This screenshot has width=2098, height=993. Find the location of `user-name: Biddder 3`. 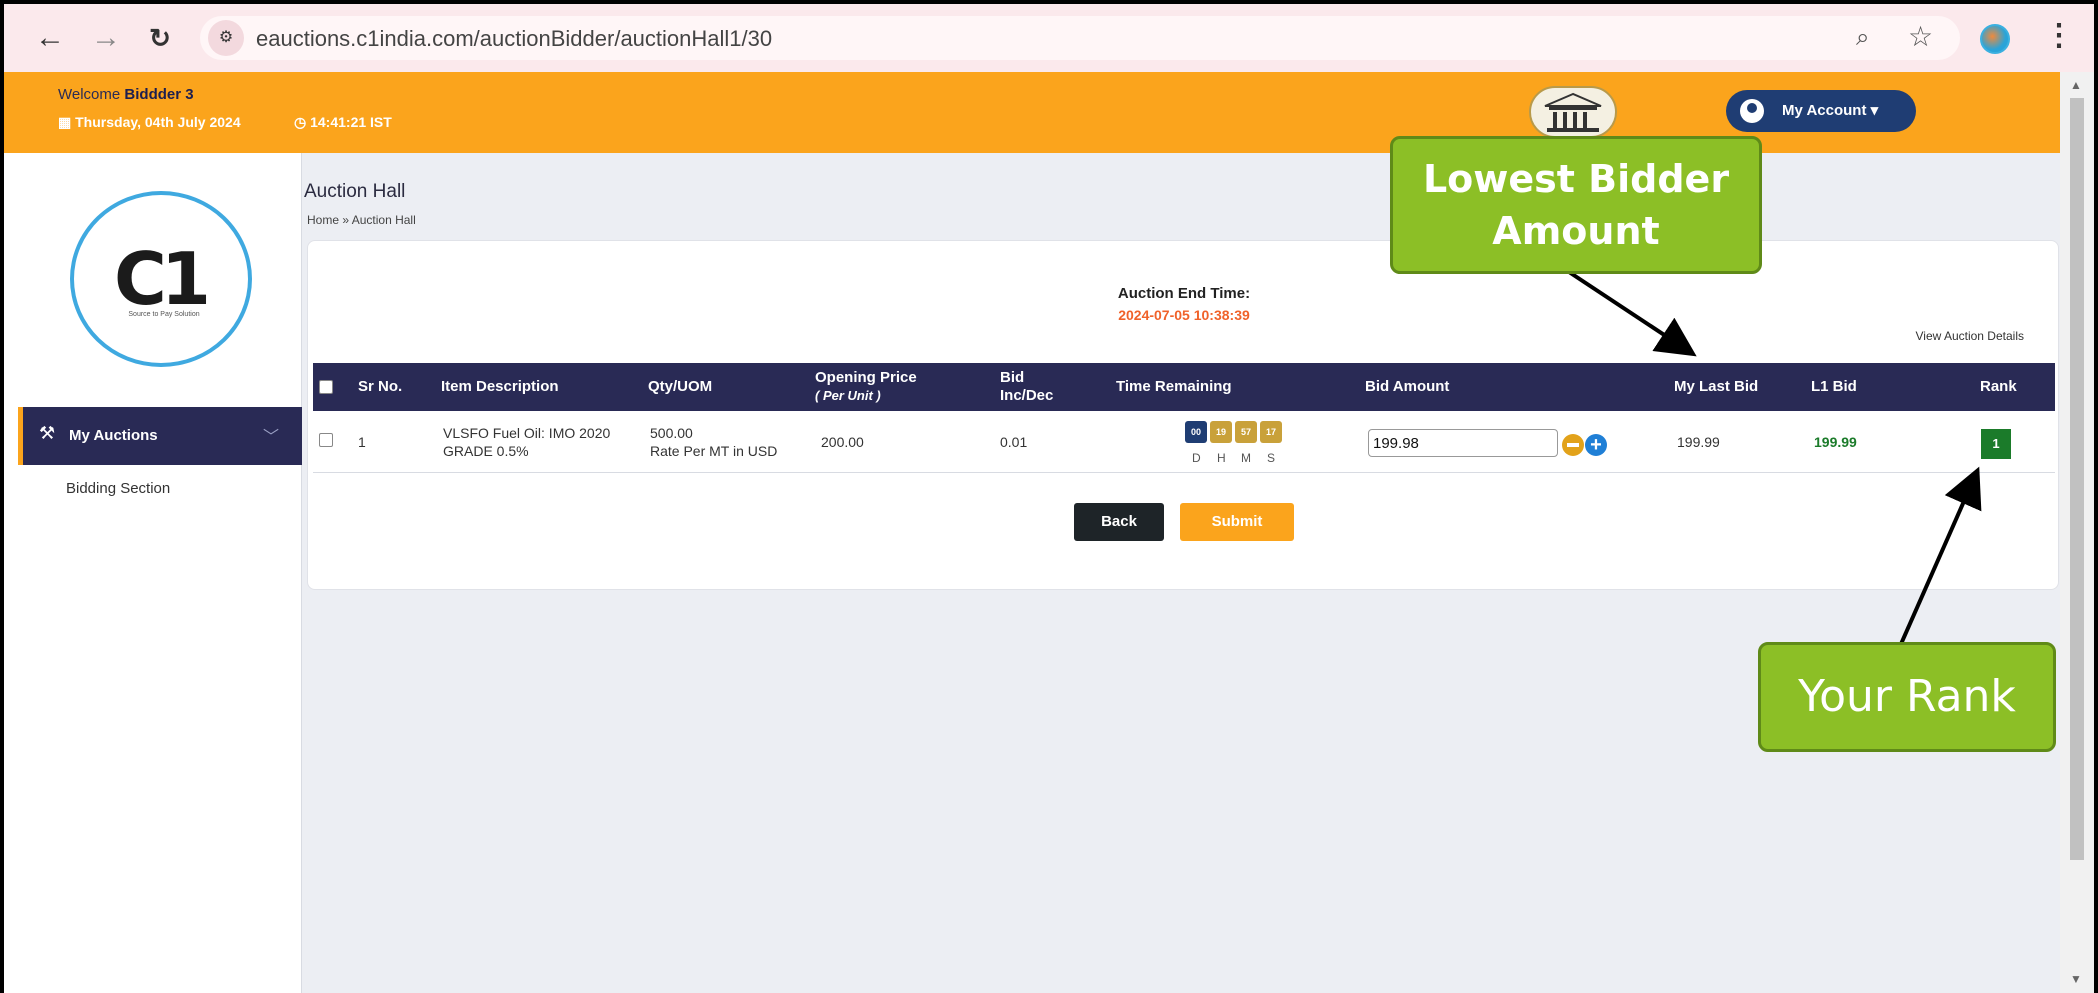

user-name: Biddder 3 is located at coordinates (159, 94).